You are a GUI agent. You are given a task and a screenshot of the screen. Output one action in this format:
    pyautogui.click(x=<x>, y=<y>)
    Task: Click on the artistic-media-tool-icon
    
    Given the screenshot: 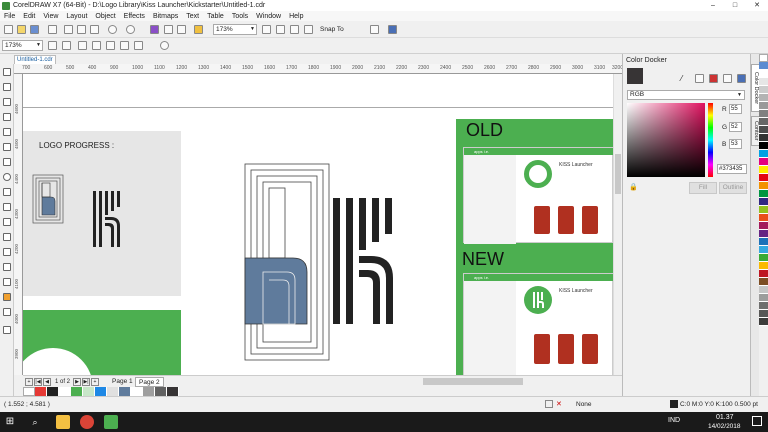 What is the action you would take?
    pyautogui.click(x=7, y=147)
    